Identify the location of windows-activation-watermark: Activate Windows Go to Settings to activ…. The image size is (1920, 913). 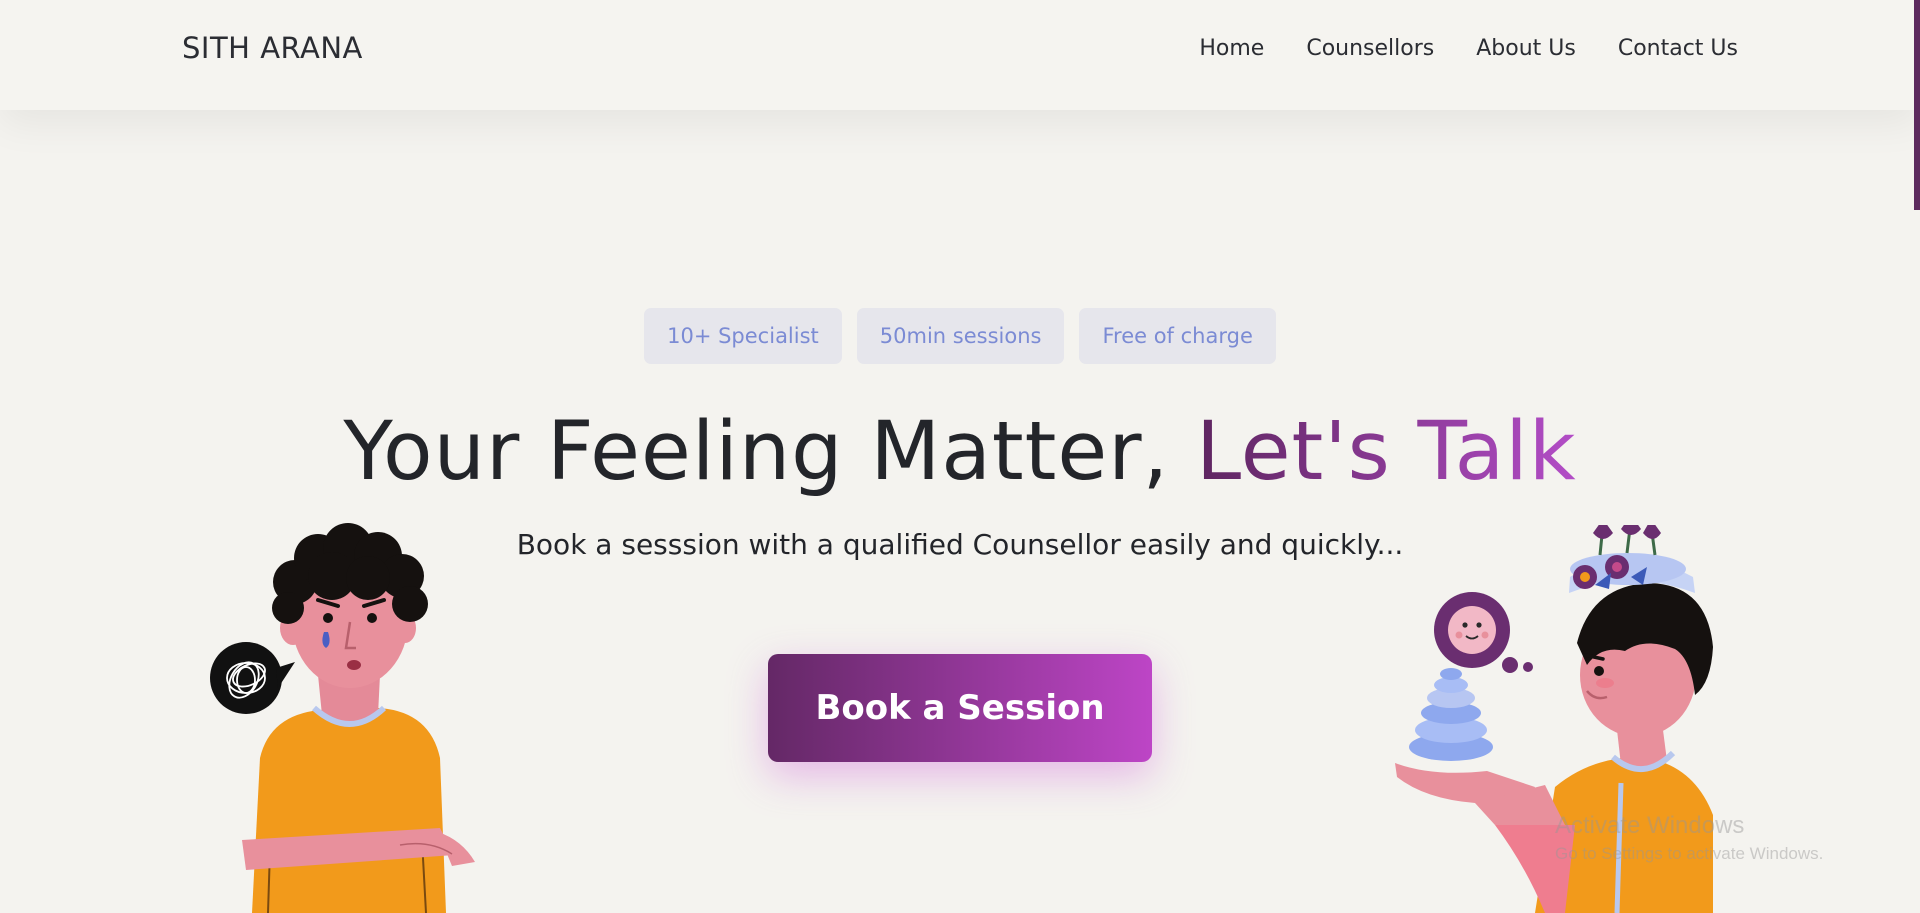
(1689, 838).